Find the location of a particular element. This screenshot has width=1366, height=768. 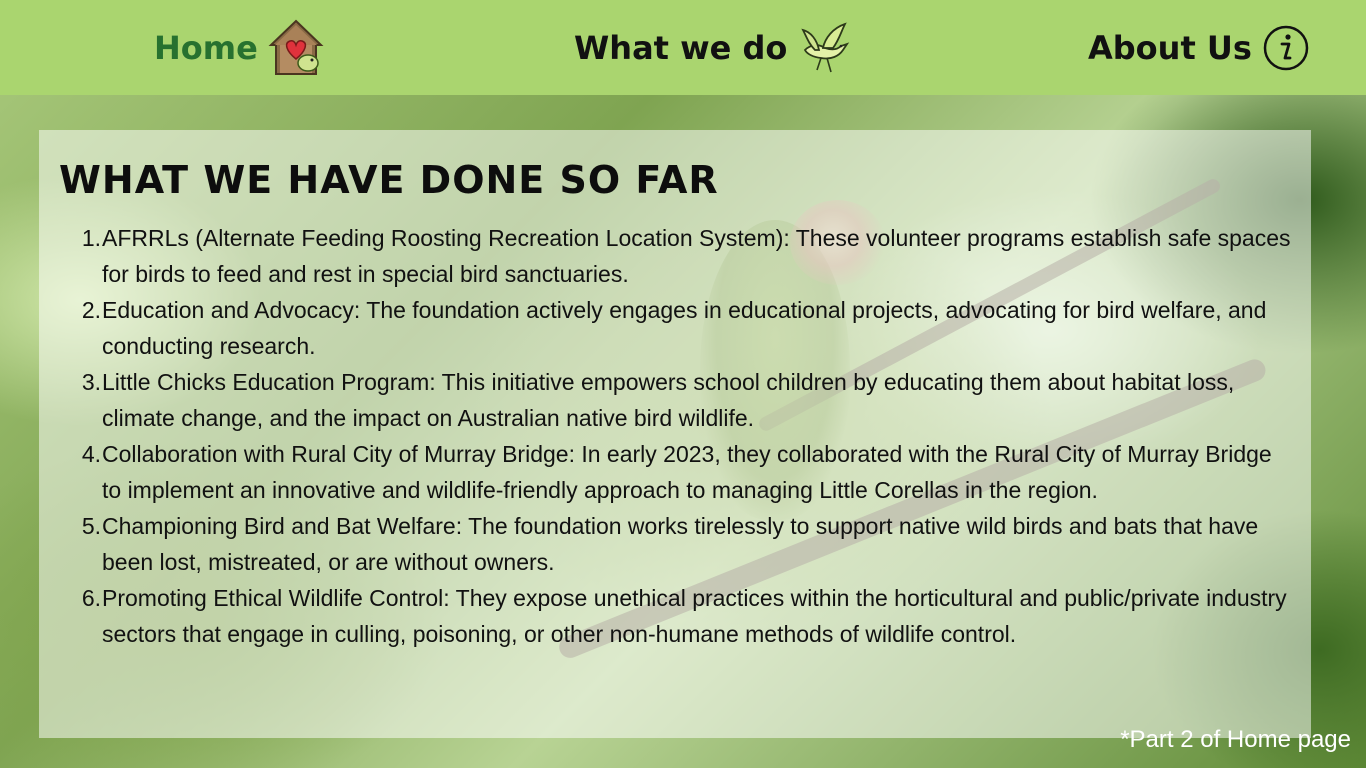

nav-home-label: Home is located at coordinates (206, 48).